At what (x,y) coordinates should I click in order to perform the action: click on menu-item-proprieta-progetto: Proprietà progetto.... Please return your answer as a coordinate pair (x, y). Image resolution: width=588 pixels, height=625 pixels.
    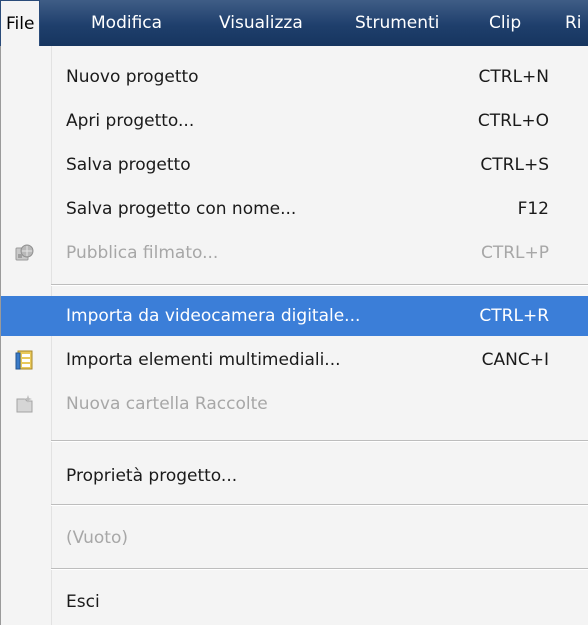
    Looking at the image, I should click on (294, 476).